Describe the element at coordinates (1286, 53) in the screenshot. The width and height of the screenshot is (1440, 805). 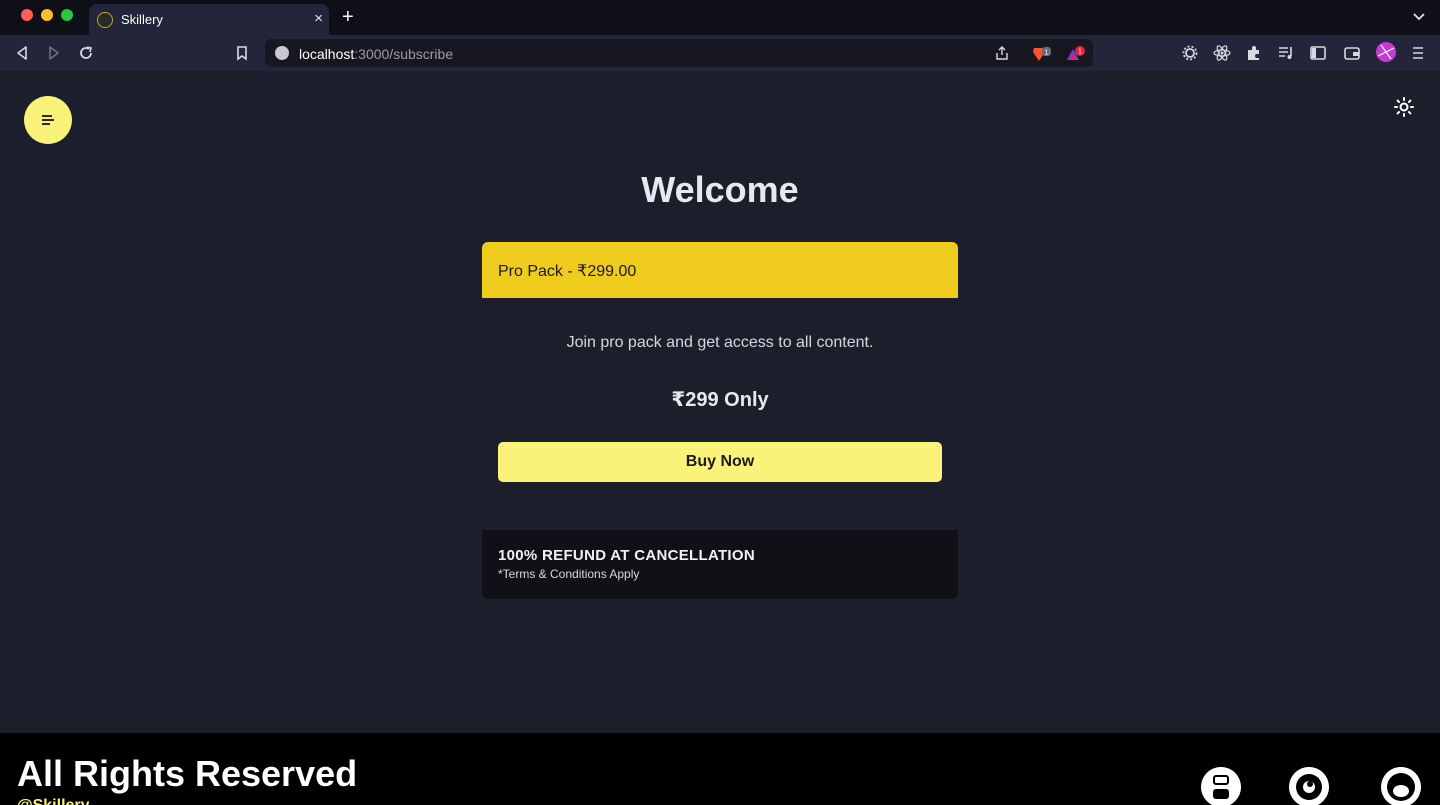
I see `media-playlist-icon` at that location.